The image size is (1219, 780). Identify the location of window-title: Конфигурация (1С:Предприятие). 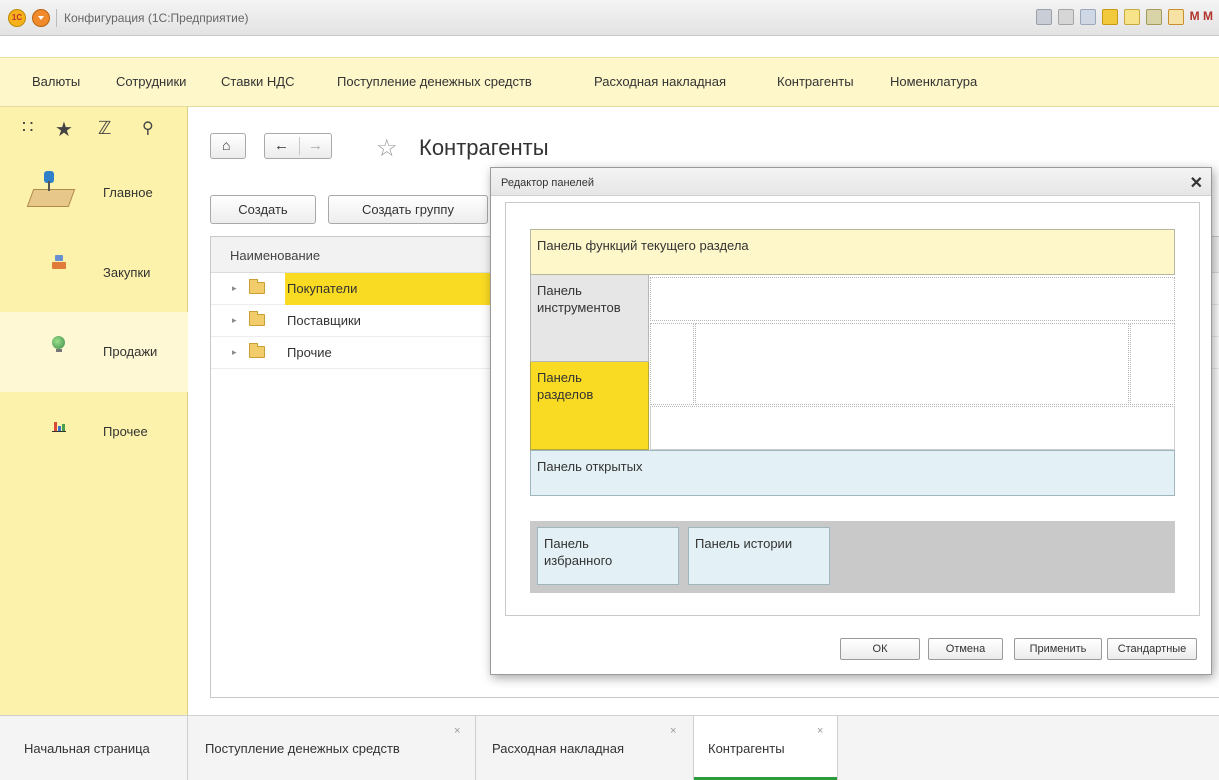
(156, 18).